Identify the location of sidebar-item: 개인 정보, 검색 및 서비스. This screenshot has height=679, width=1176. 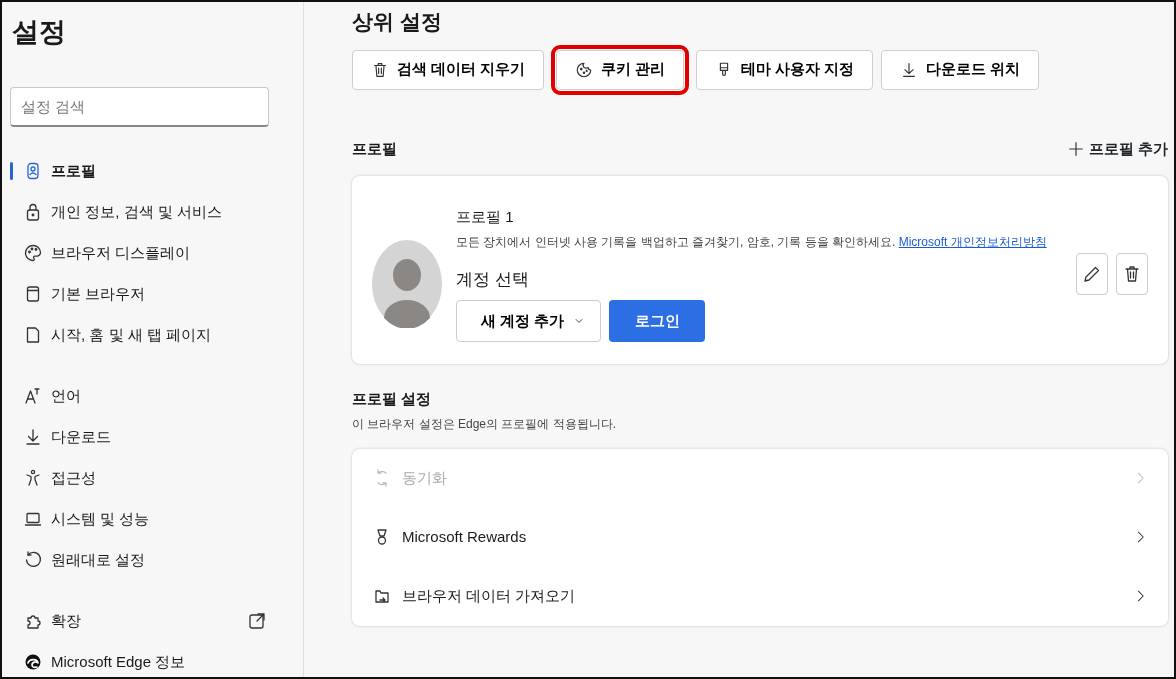
(152, 212).